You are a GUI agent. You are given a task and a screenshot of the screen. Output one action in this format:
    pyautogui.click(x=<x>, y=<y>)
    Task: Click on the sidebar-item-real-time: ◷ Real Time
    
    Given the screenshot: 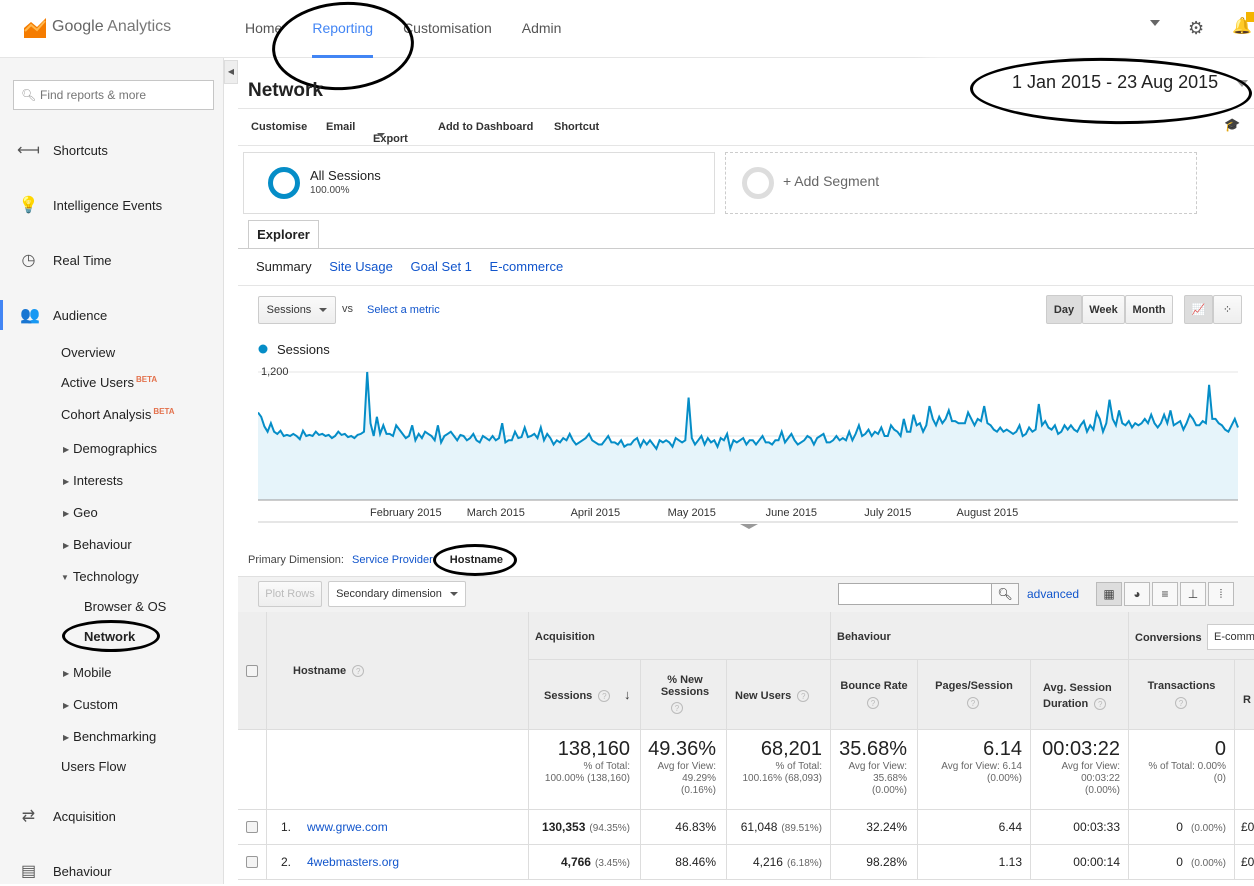 What is the action you would take?
    pyautogui.click(x=112, y=260)
    